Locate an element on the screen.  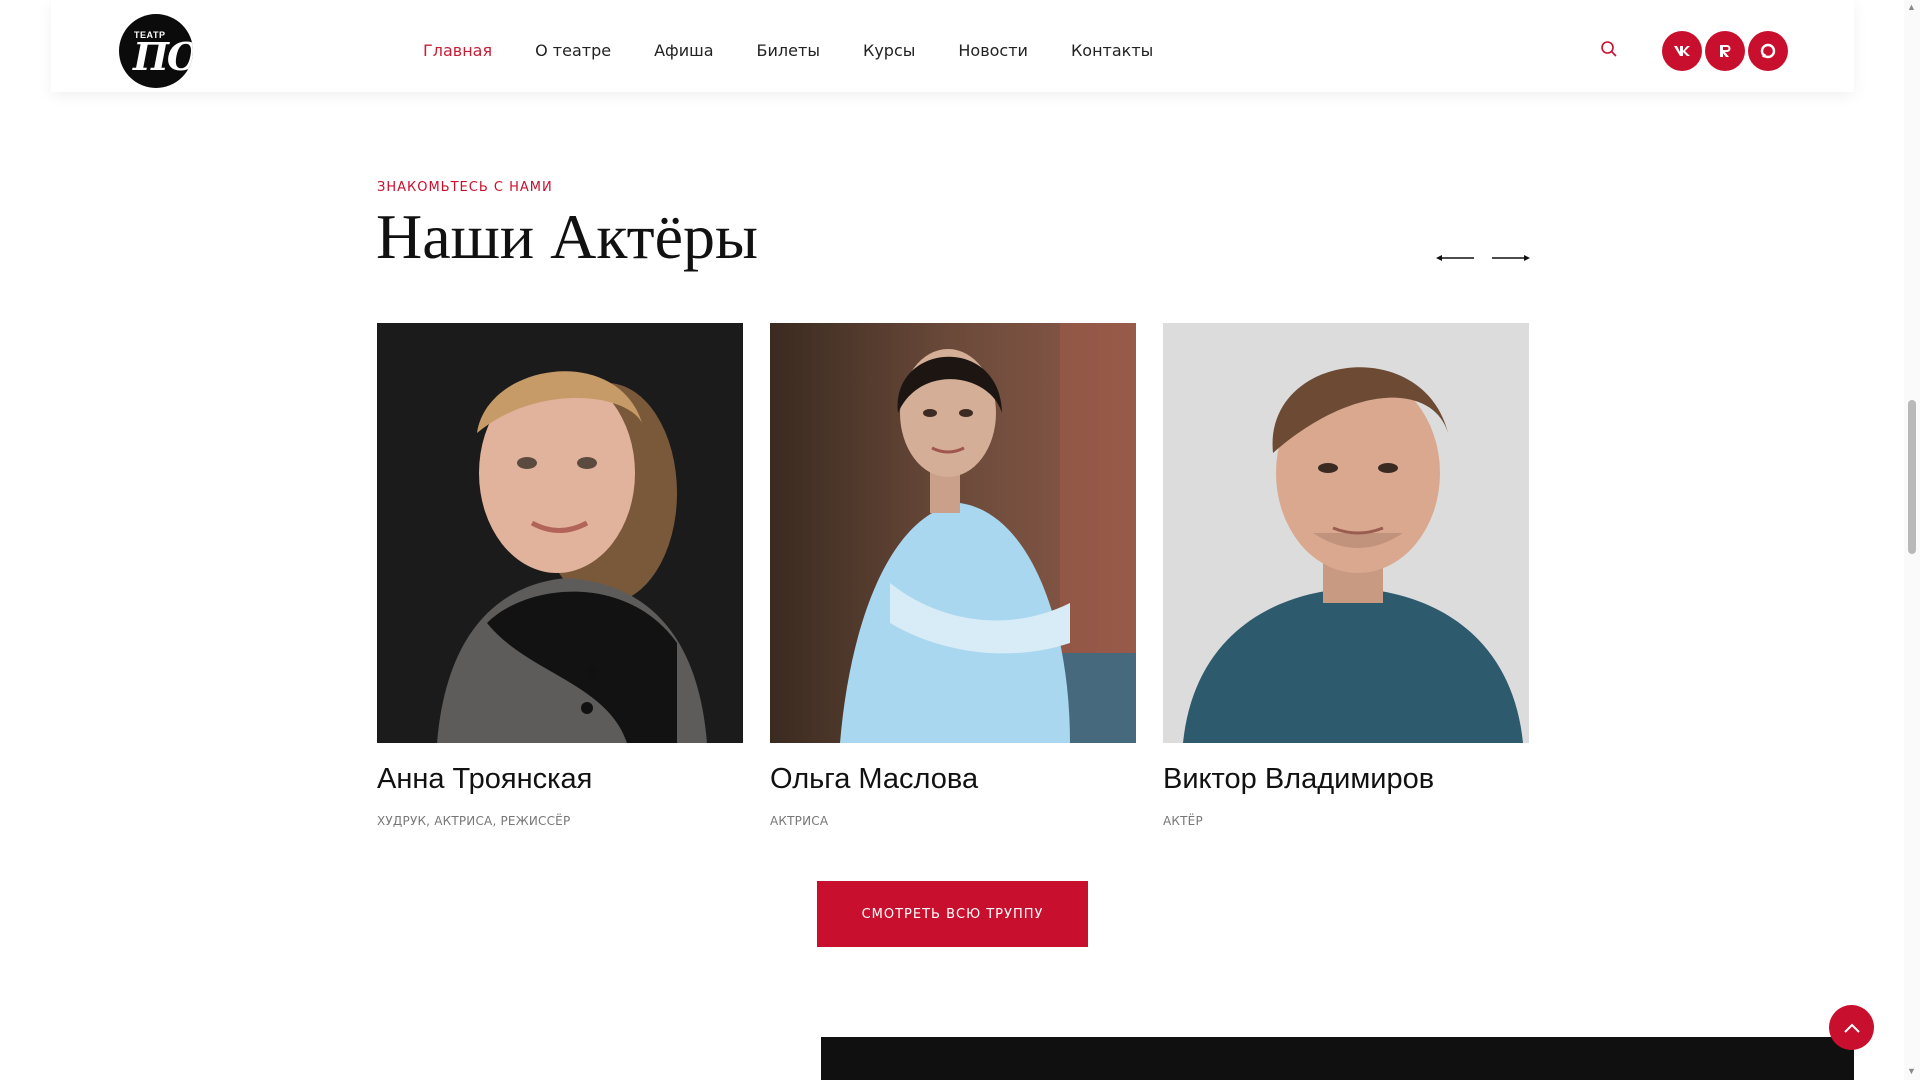
scrollbar-thumb is located at coordinates (1912, 477).